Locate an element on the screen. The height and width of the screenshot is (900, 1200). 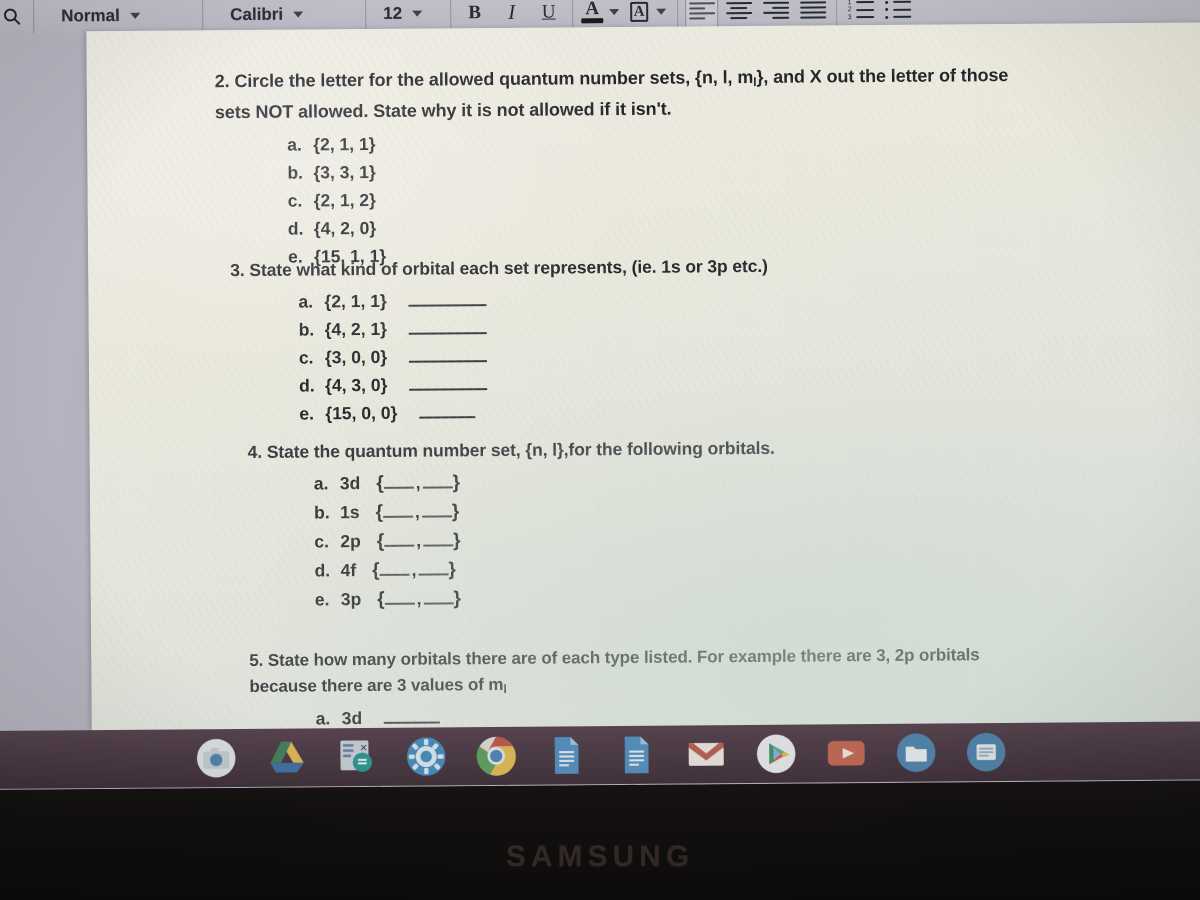
app-shelf: ✕ is located at coordinates (600, 755).